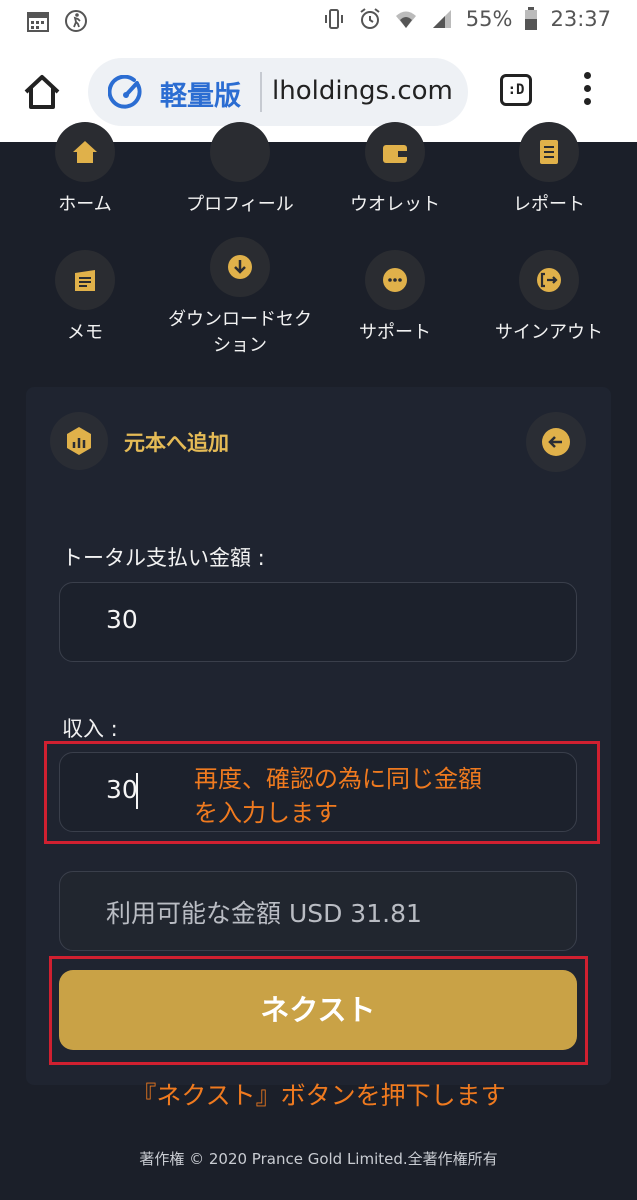 Image resolution: width=637 pixels, height=1200 pixels. Describe the element at coordinates (240, 345) in the screenshot. I see `nav-label-line2: ション` at that location.